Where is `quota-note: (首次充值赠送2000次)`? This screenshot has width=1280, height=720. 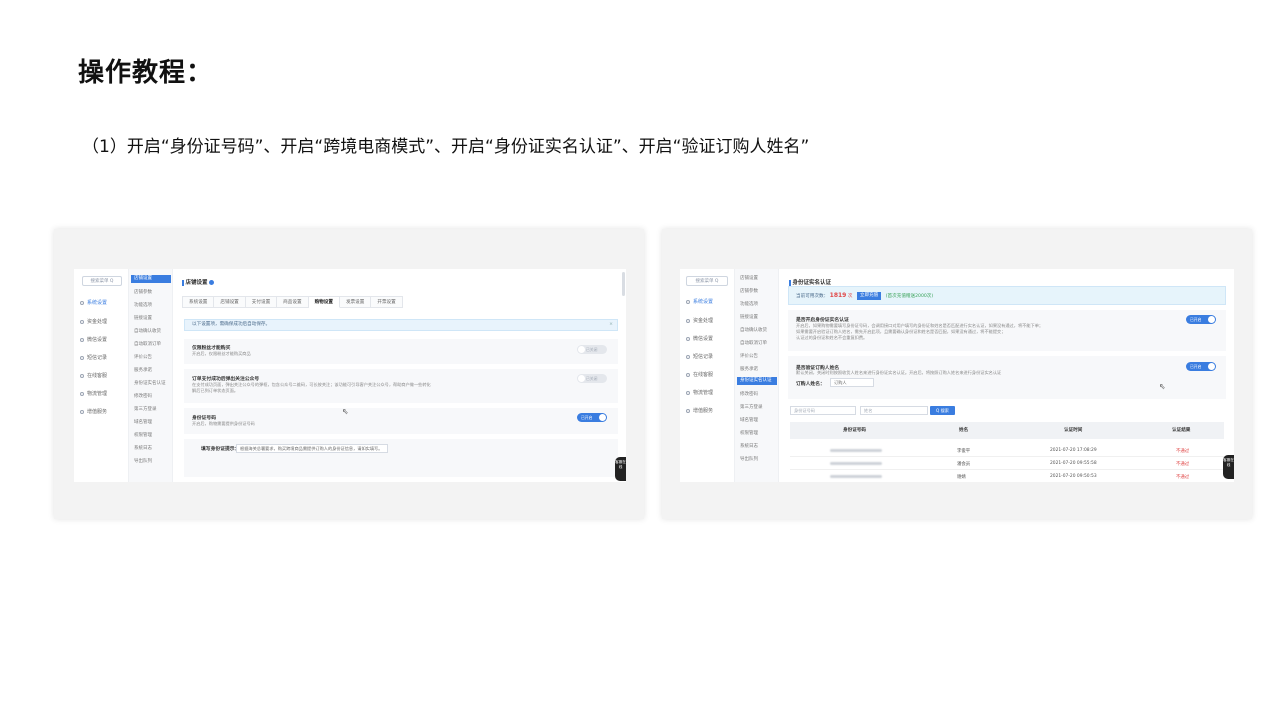
quota-note: (首次充值赠送2000次) is located at coordinates (909, 296).